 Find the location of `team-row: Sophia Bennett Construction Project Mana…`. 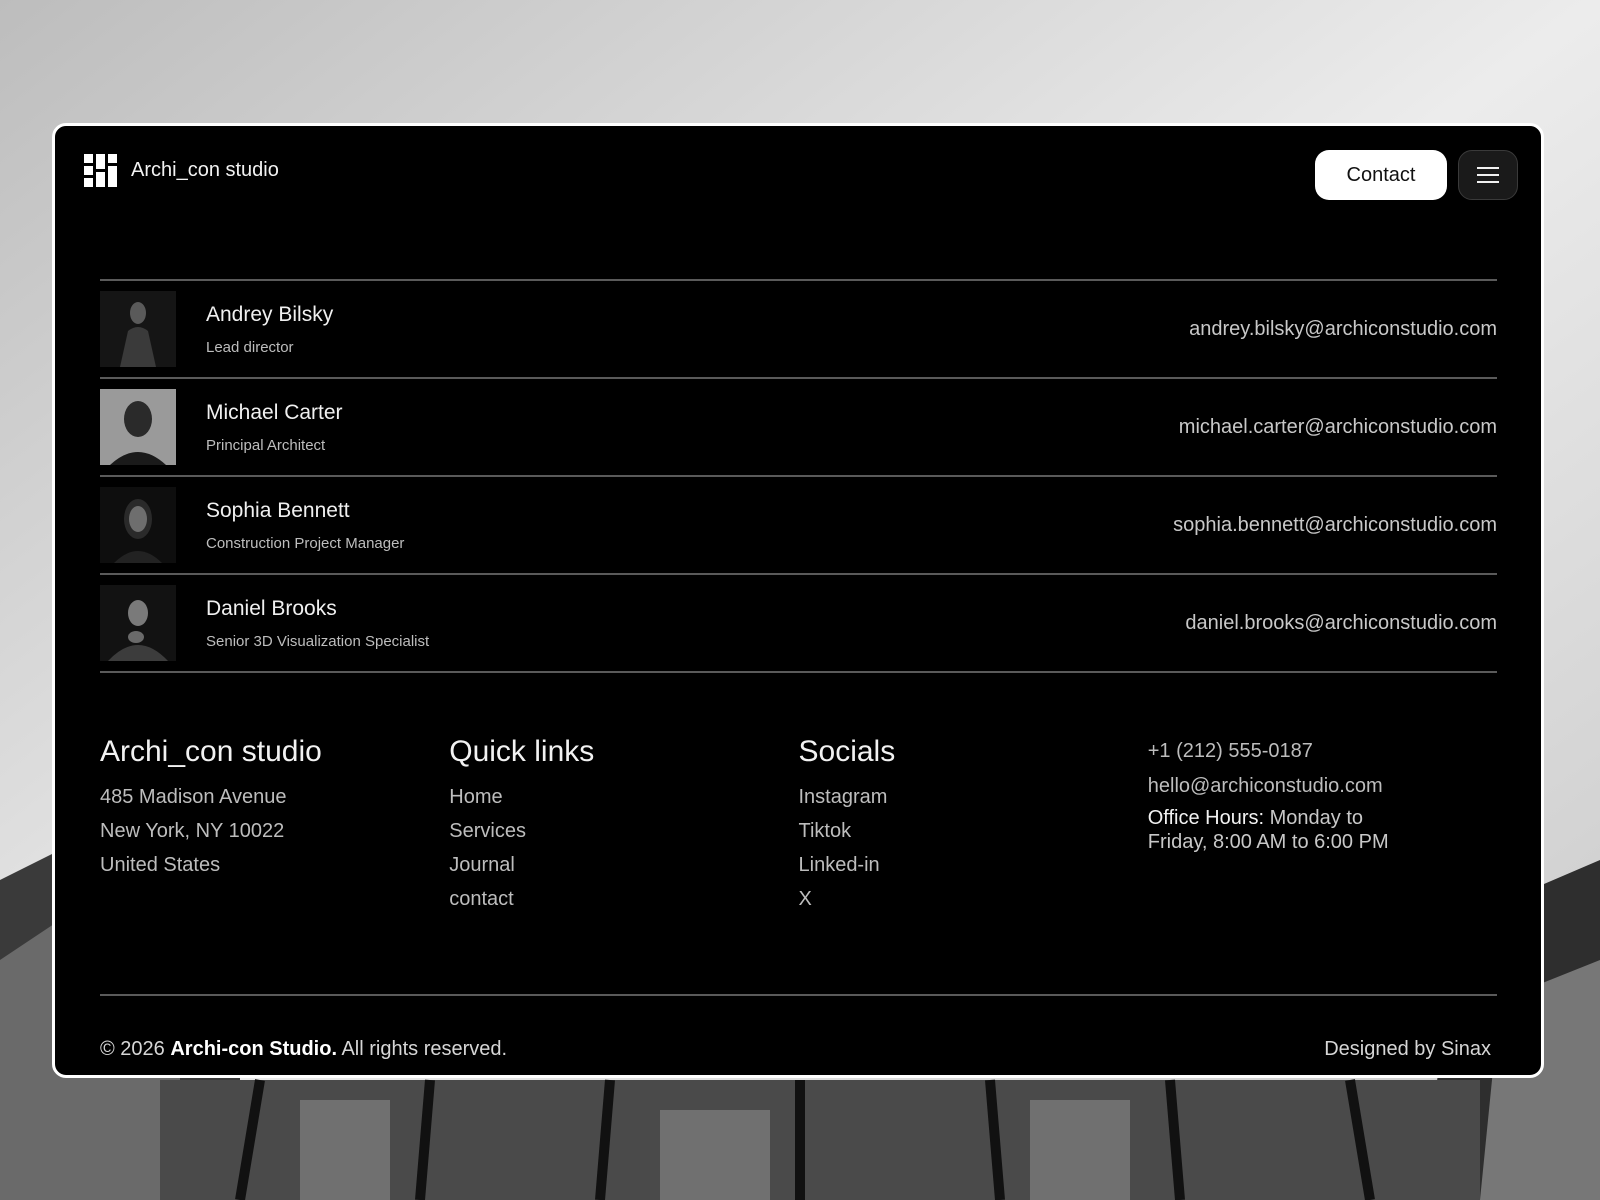

team-row: Sophia Bennett Construction Project Mana… is located at coordinates (798, 526).